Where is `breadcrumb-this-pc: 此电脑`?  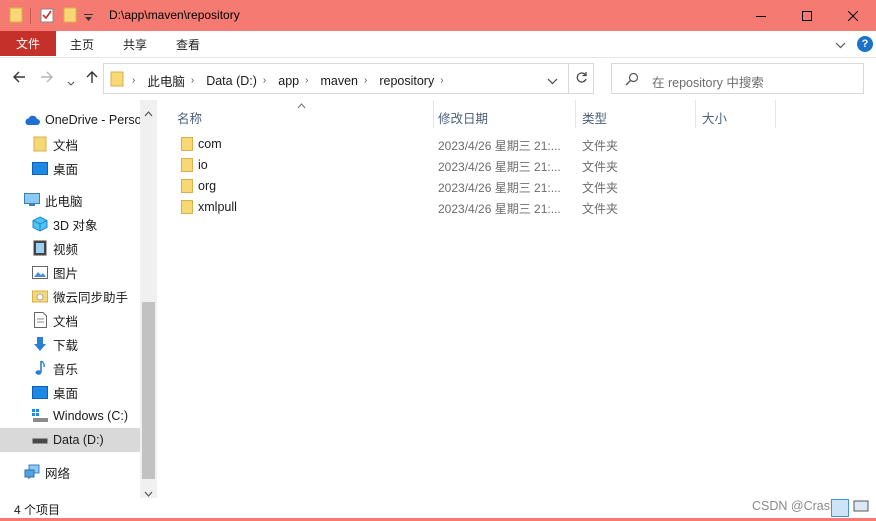 breadcrumb-this-pc: 此电脑 is located at coordinates (166, 80).